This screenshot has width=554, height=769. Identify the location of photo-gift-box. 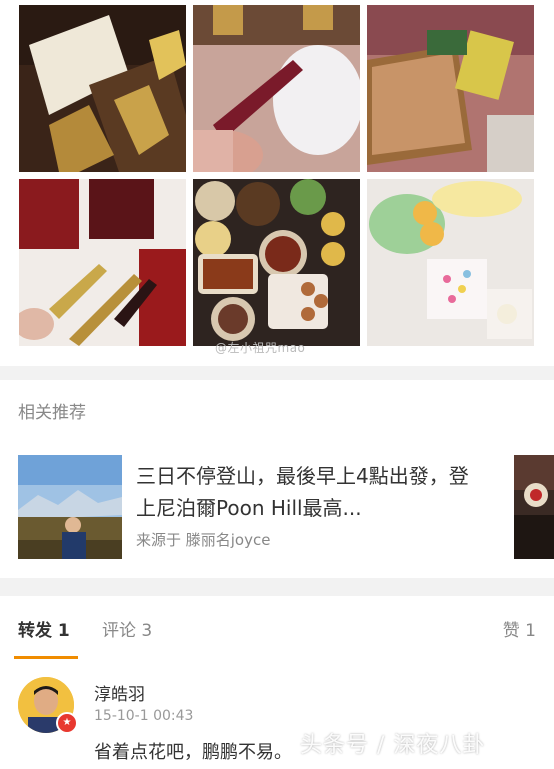
(102, 88).